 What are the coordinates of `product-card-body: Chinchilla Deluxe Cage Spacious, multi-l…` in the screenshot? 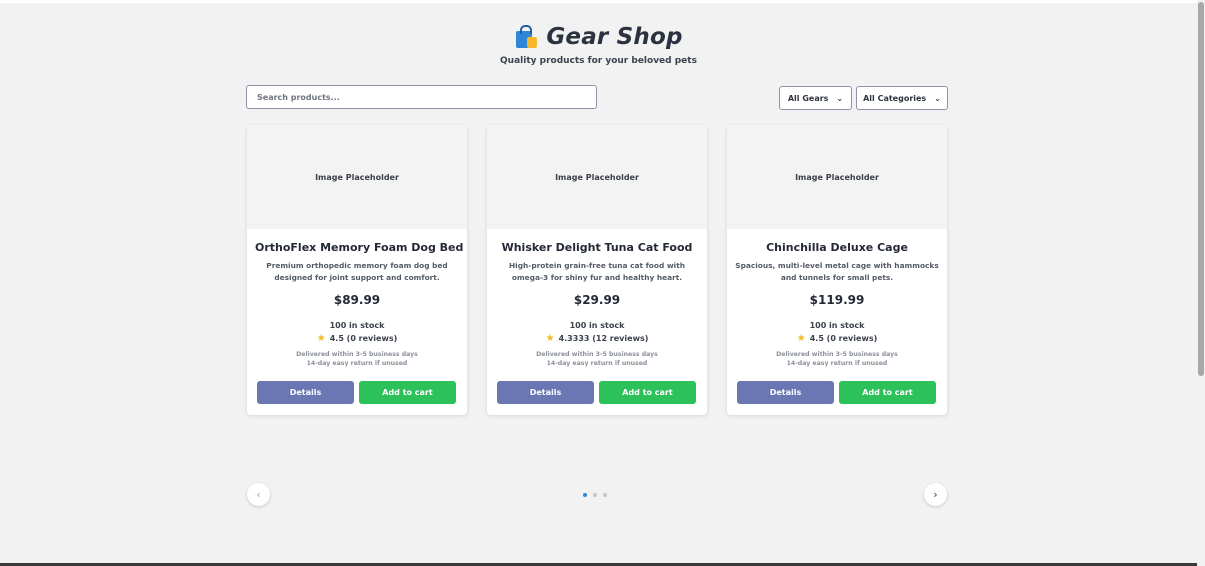 It's located at (837, 304).